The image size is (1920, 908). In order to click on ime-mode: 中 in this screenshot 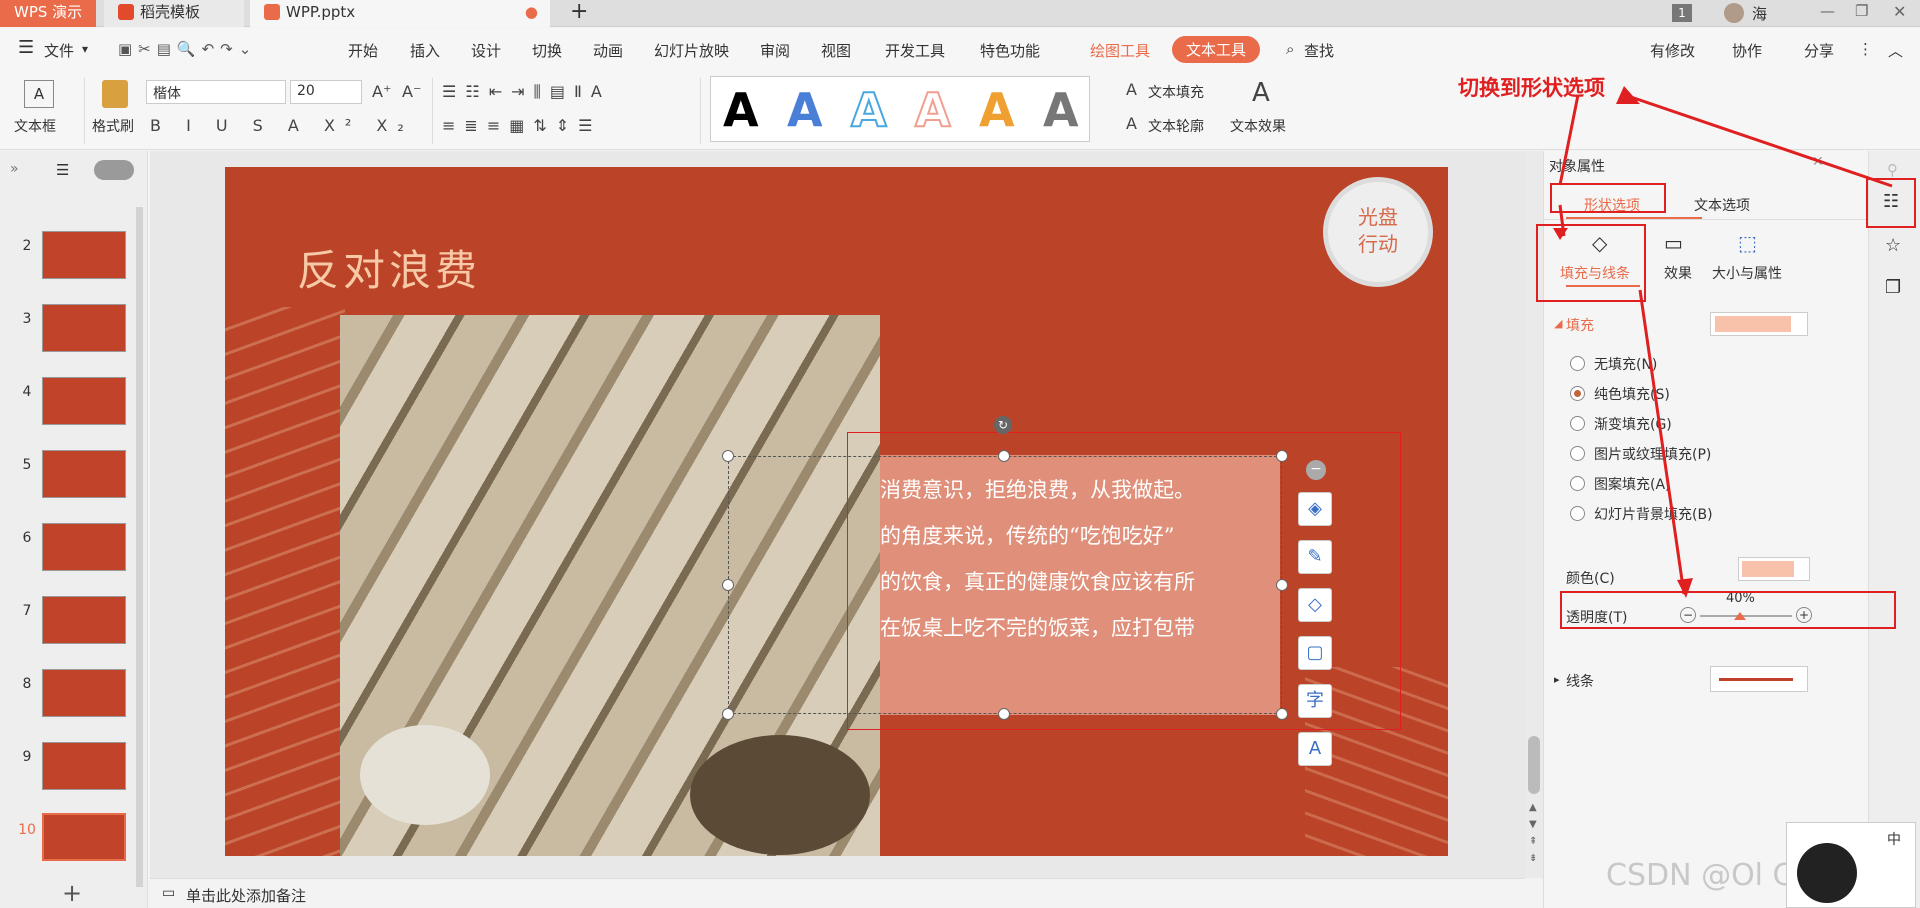, I will do `click(1894, 839)`.